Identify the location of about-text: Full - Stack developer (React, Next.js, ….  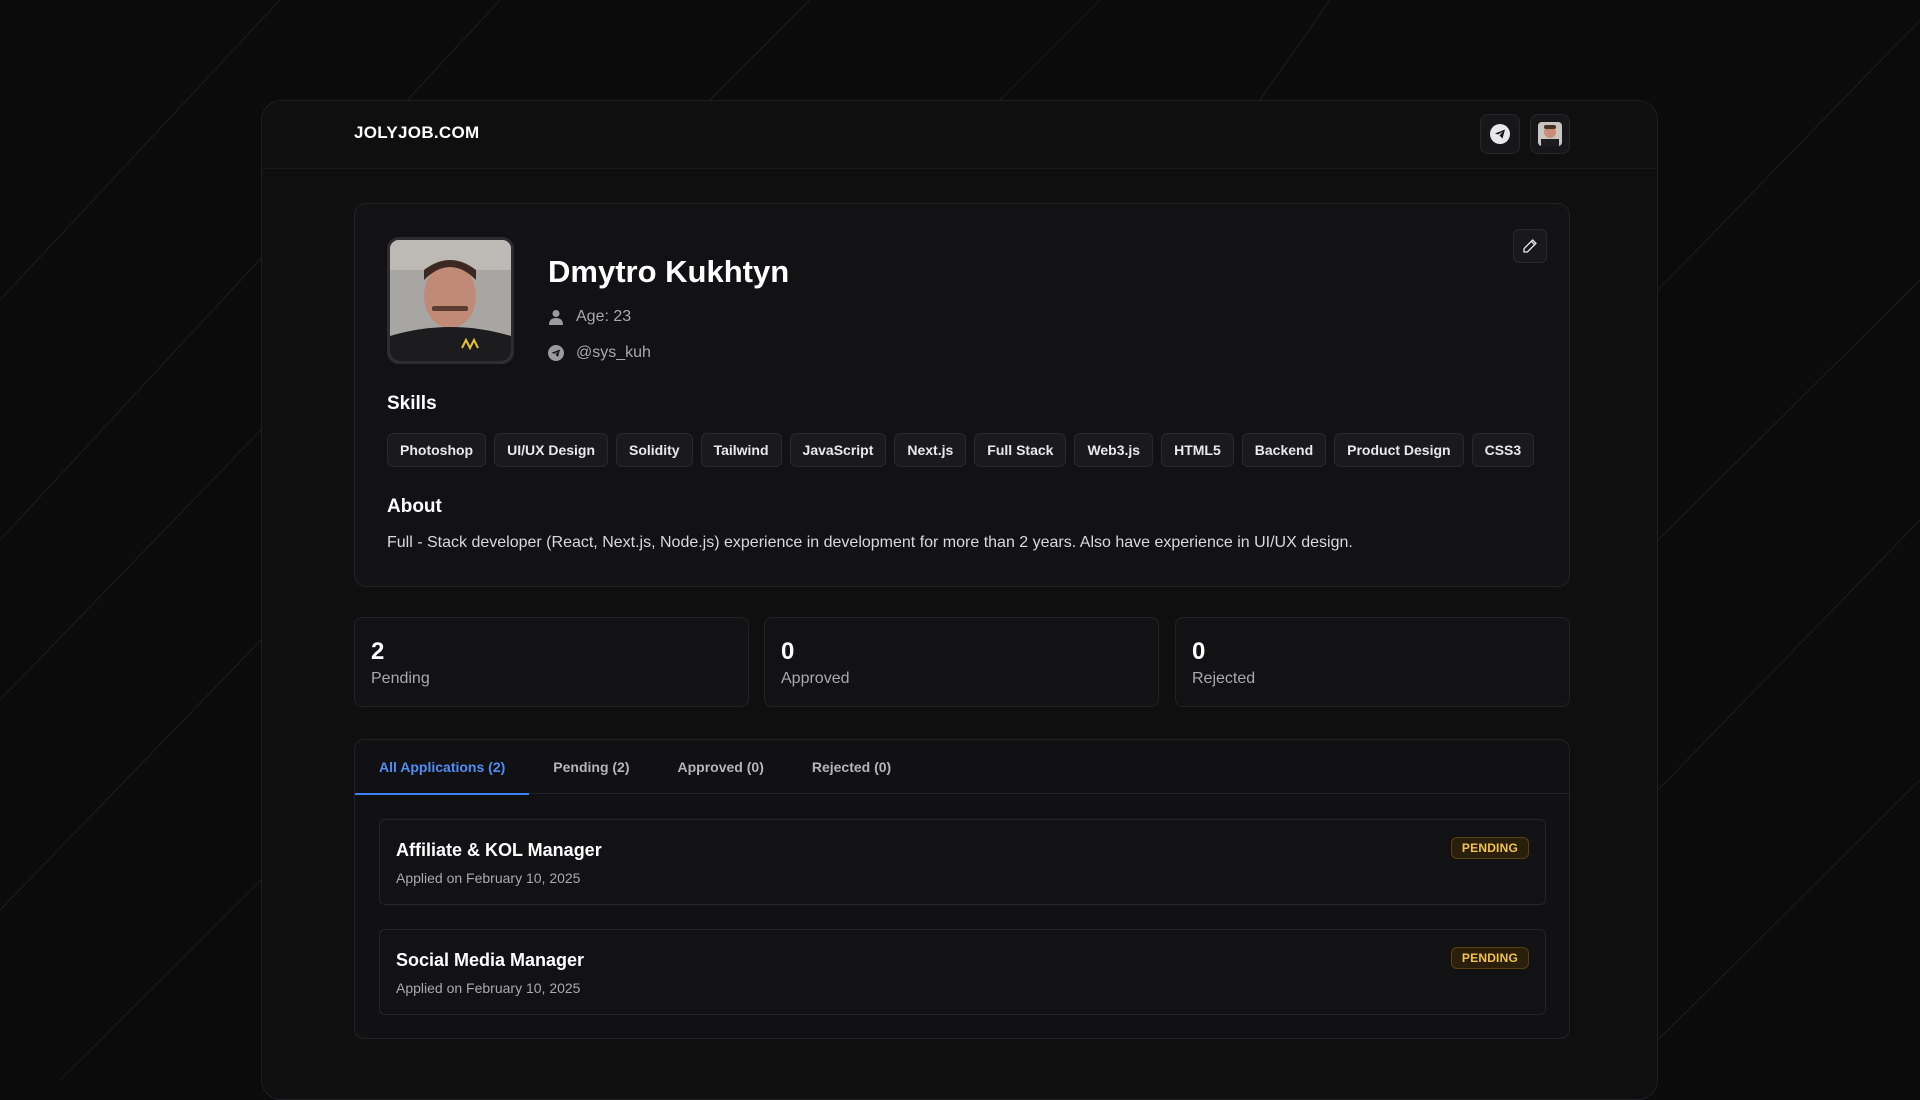
(870, 542).